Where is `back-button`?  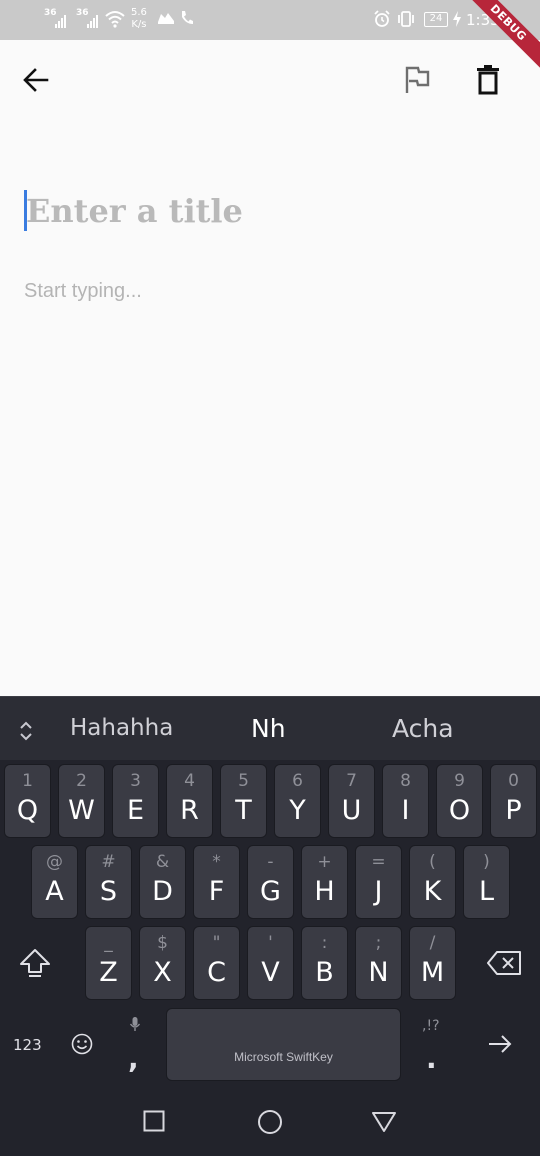 back-button is located at coordinates (36, 80).